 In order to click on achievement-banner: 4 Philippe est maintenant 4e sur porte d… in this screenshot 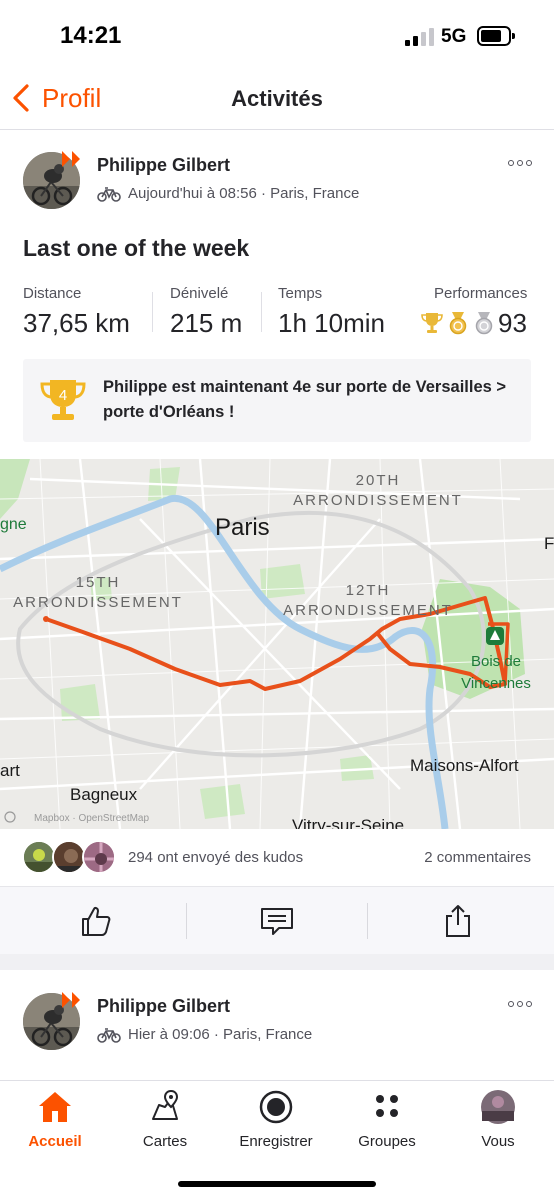, I will do `click(277, 400)`.